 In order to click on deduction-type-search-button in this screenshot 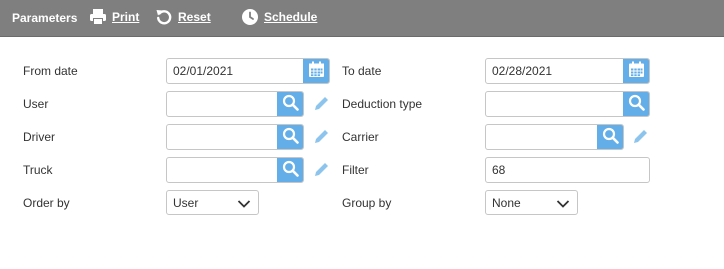, I will do `click(636, 104)`.